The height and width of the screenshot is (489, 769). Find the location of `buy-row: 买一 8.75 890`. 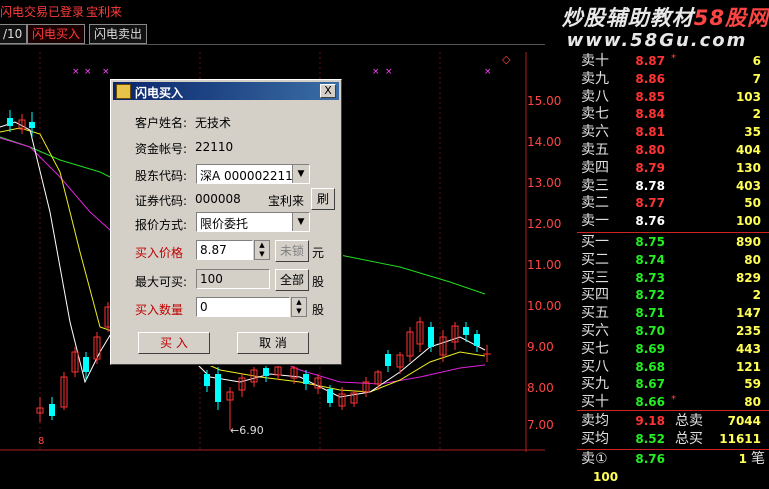

buy-row: 买一 8.75 890 is located at coordinates (673, 242).